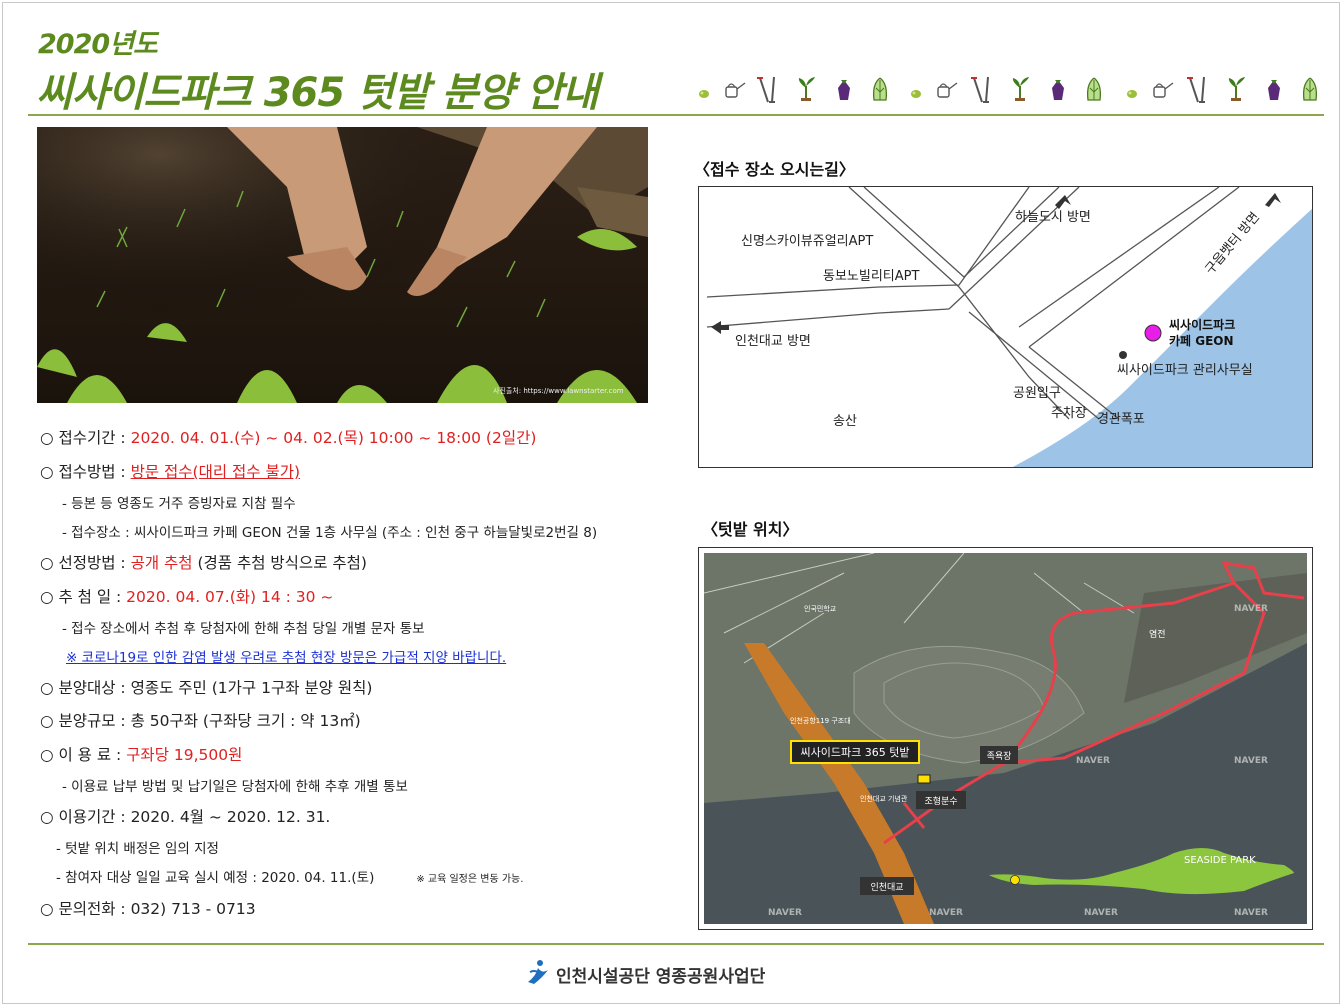  What do you see at coordinates (871, 276) in the screenshot?
I see `label-apt2: 동보노빌리티APT` at bounding box center [871, 276].